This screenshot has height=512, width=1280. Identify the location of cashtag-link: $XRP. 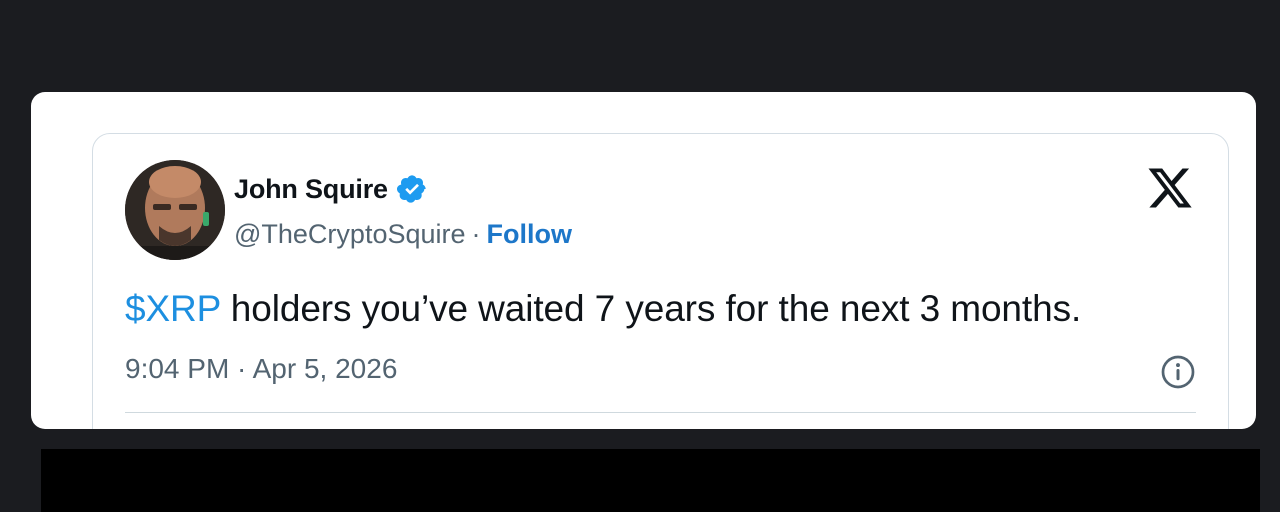
(173, 308).